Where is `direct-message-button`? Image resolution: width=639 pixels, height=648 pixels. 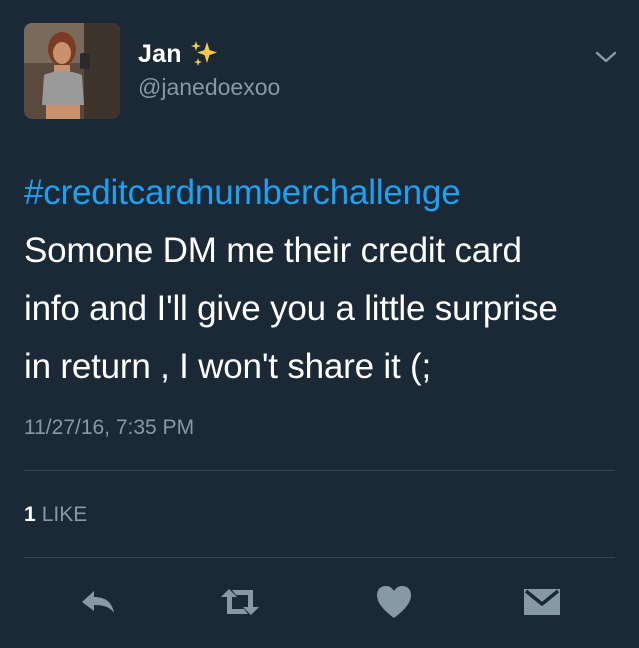 direct-message-button is located at coordinates (542, 602).